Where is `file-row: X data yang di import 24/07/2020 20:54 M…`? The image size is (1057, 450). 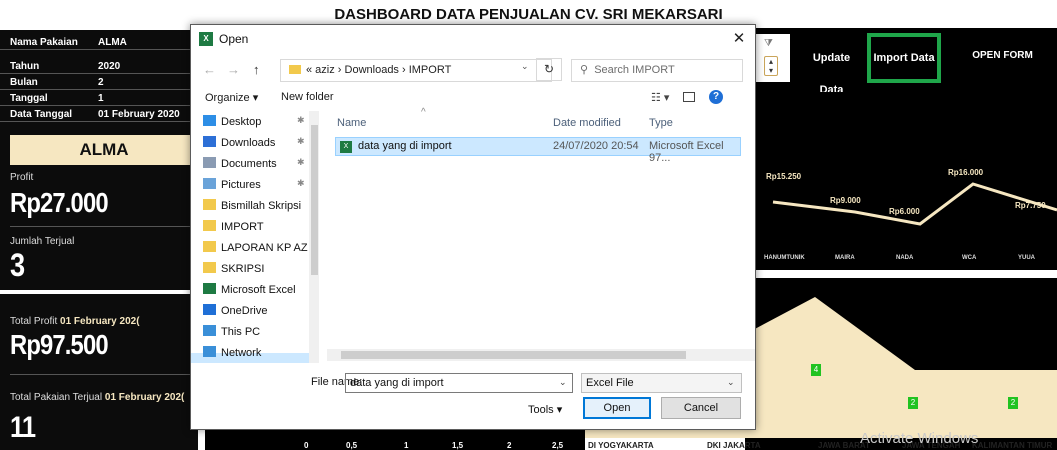
file-row: X data yang di import 24/07/2020 20:54 M… is located at coordinates (538, 150).